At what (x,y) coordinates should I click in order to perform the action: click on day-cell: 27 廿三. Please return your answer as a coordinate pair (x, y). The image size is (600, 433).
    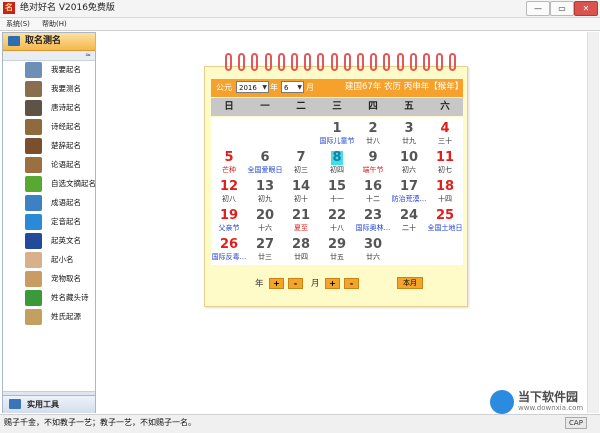
    Looking at the image, I should click on (265, 249).